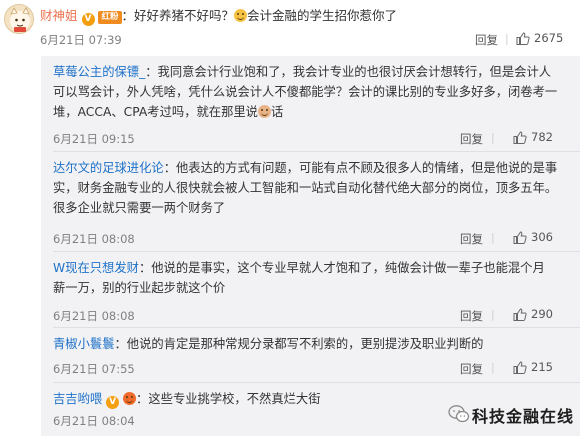 The width and height of the screenshot is (580, 436). I want to click on reply-text: ：我同意会计行业饱和了，我会计专业的也很讨厌会计想转行，但是会计人, so click(348, 72).